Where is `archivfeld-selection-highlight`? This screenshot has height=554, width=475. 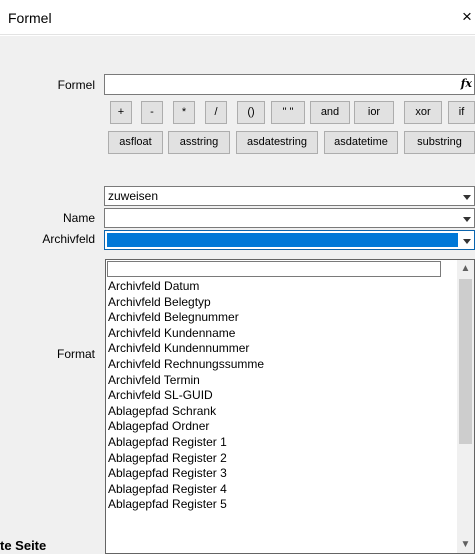 archivfeld-selection-highlight is located at coordinates (282, 240).